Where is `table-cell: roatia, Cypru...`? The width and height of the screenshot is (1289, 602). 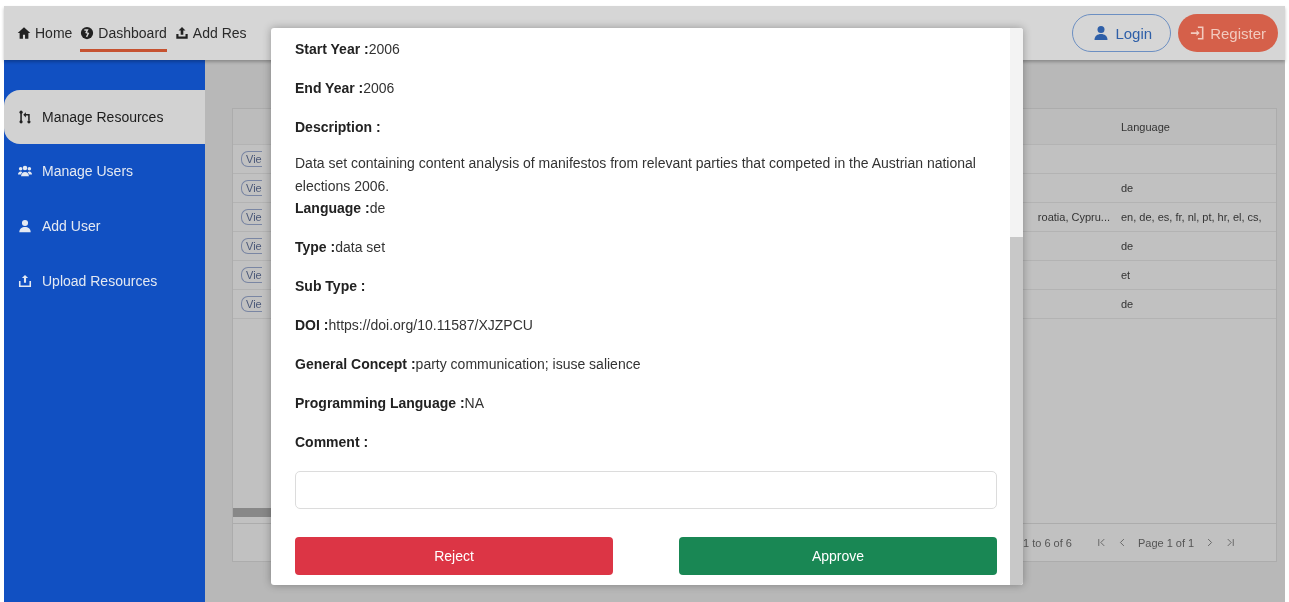 table-cell: roatia, Cypru... is located at coordinates (1073, 217).